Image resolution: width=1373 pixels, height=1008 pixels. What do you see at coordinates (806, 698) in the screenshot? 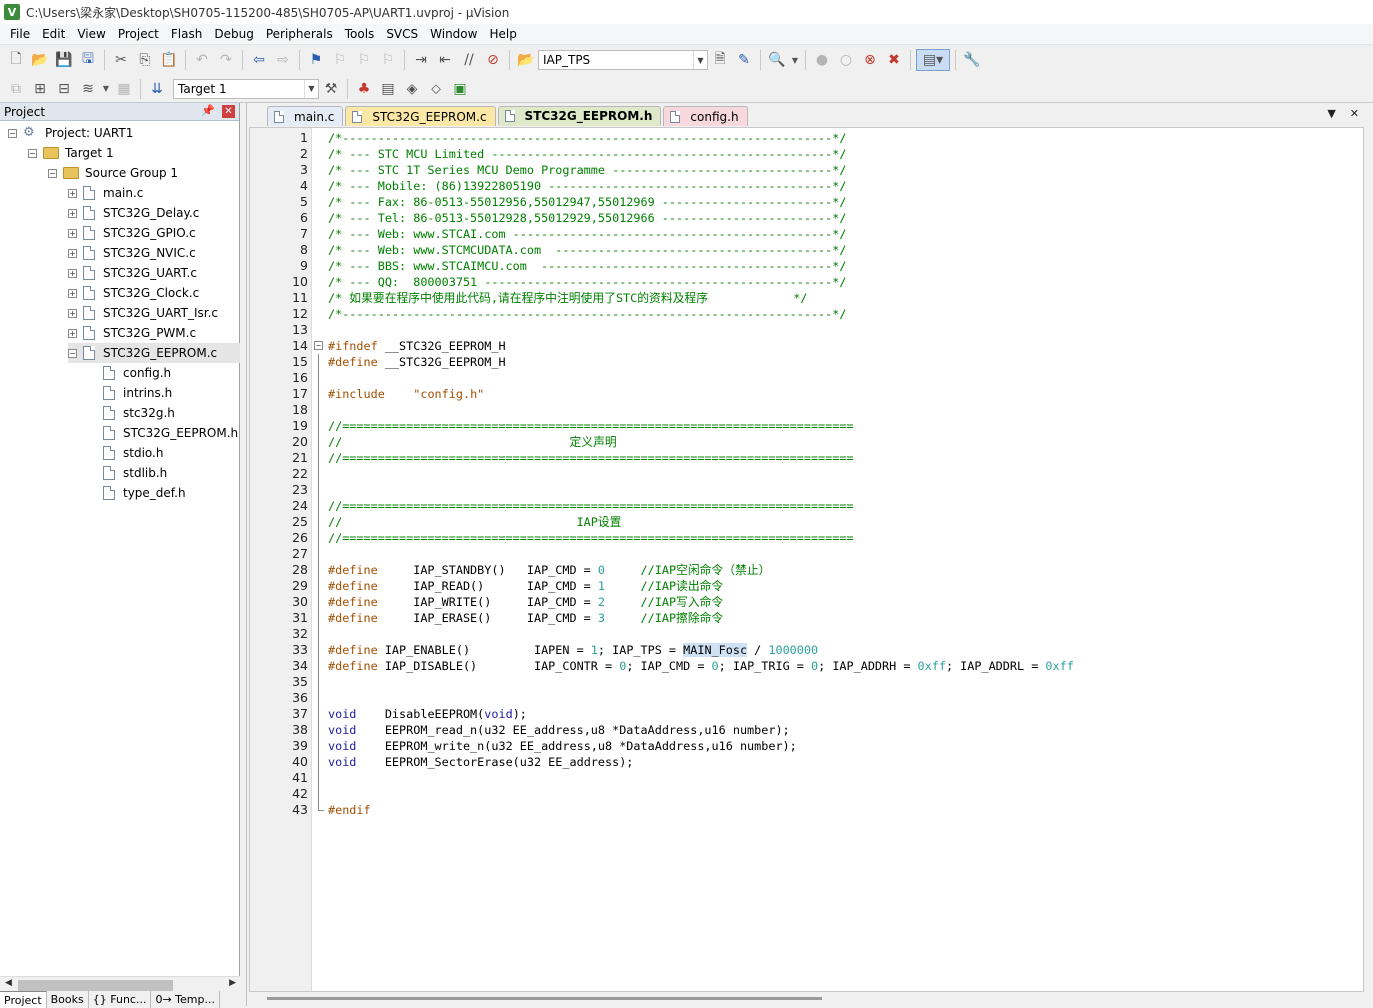
I see `code-line: 36` at bounding box center [806, 698].